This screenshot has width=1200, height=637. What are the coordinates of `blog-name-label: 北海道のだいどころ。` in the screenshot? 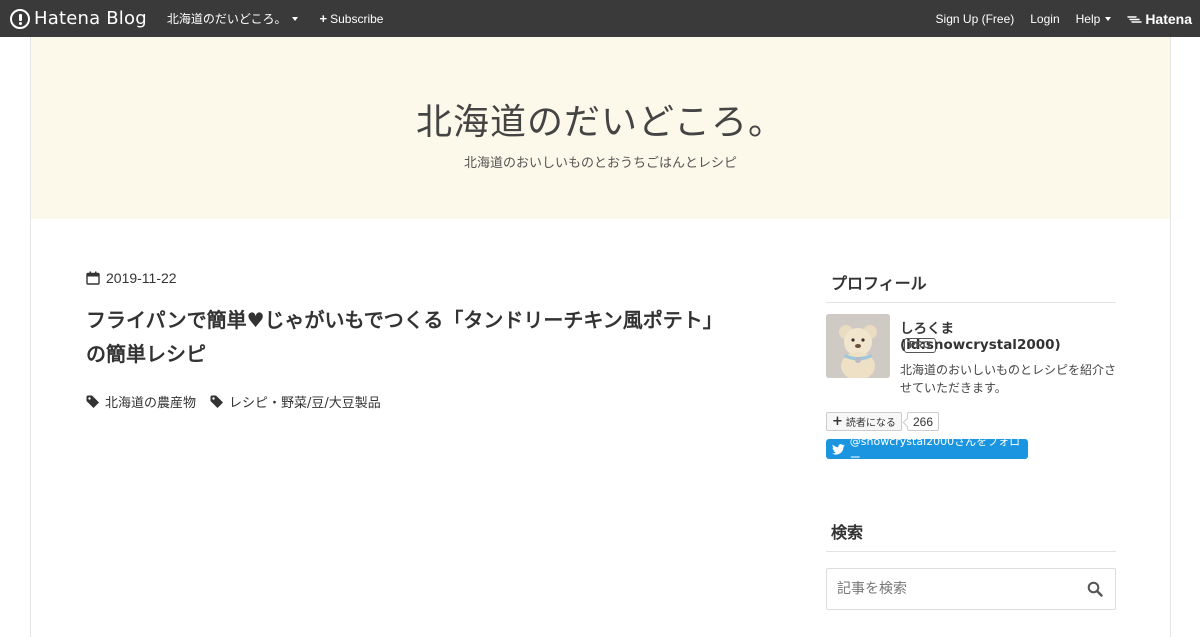 It's located at (226, 19).